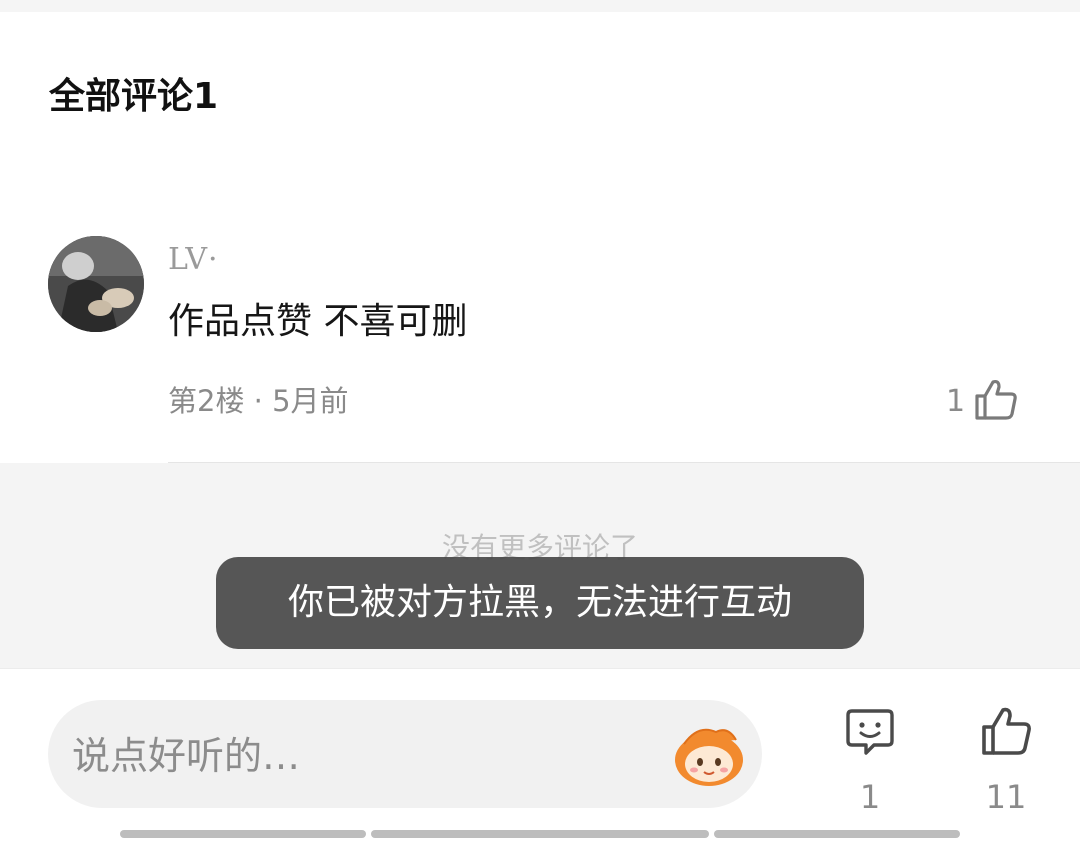 Image resolution: width=1080 pixels, height=841 pixels. What do you see at coordinates (193, 260) in the screenshot?
I see `comment-username: LV·` at bounding box center [193, 260].